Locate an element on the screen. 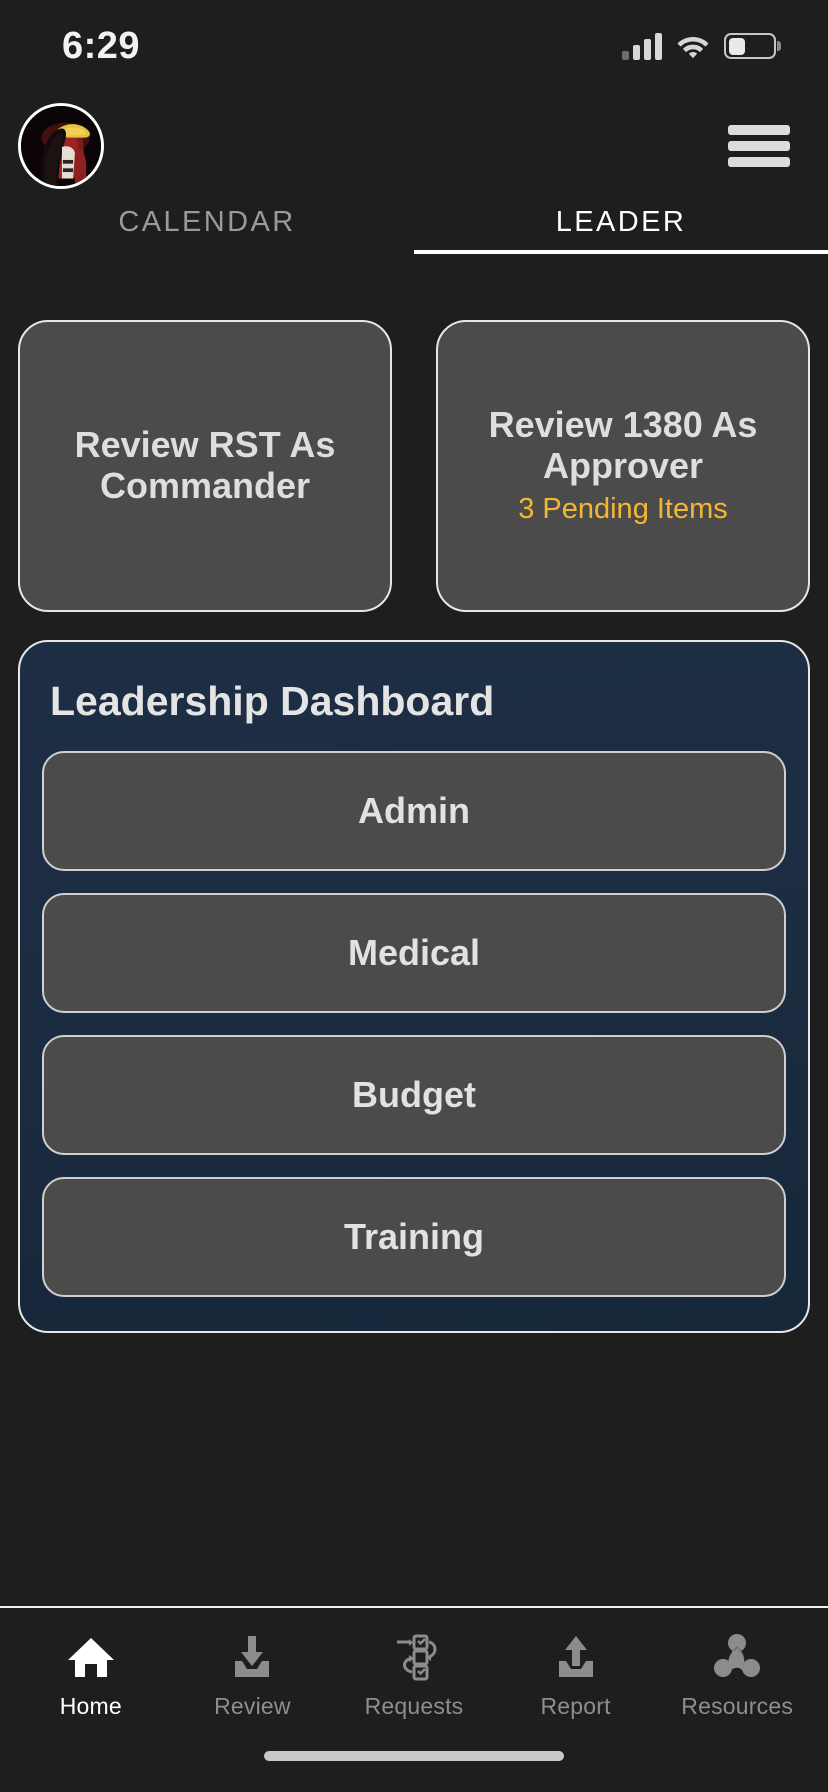  nav-label: Resources is located at coordinates (737, 1706).